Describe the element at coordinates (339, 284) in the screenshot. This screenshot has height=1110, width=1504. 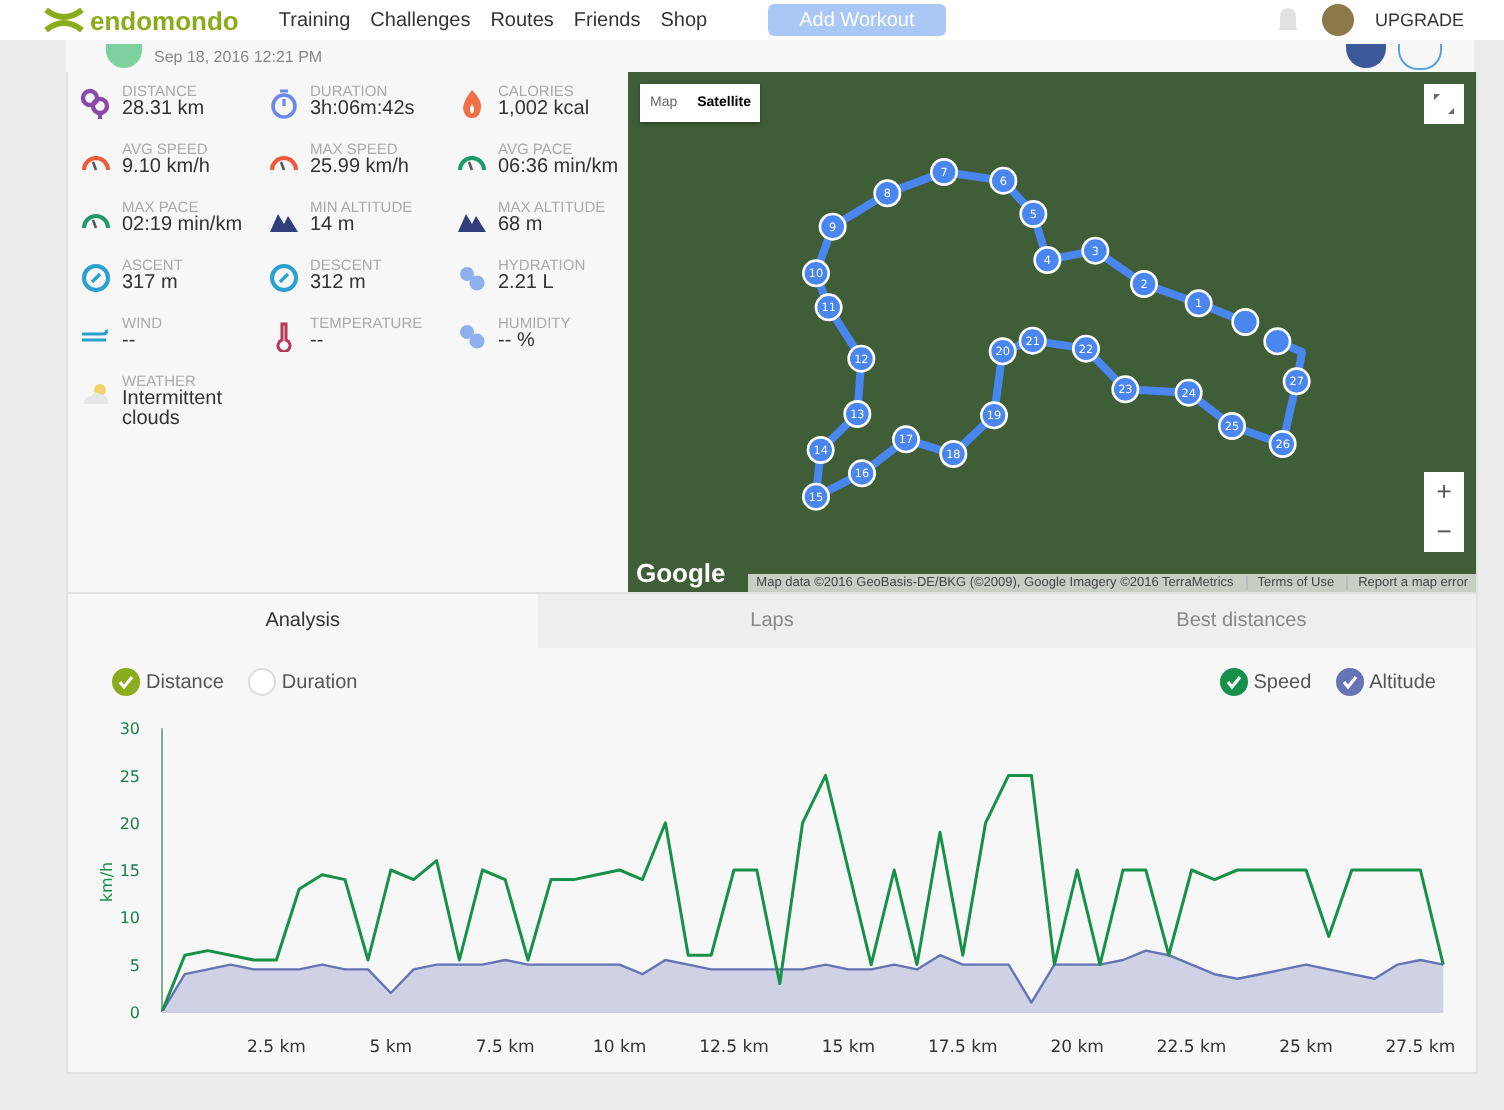
I see `stat-value: 312 m` at that location.